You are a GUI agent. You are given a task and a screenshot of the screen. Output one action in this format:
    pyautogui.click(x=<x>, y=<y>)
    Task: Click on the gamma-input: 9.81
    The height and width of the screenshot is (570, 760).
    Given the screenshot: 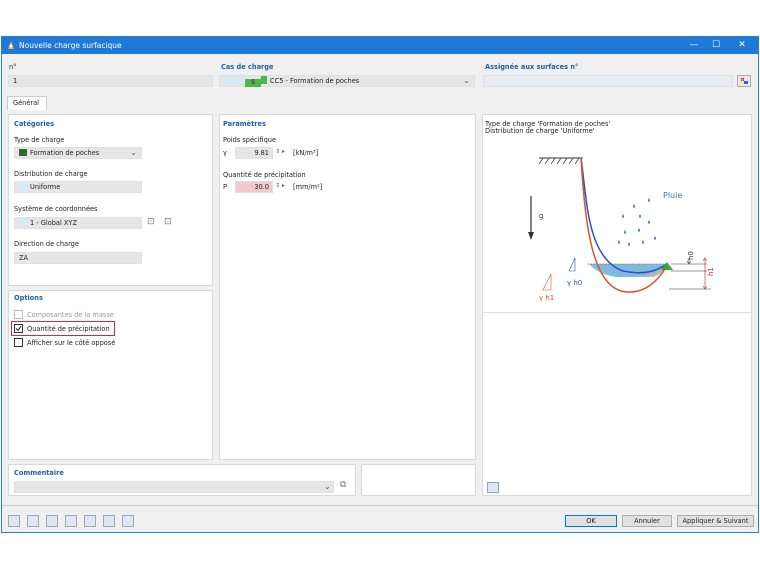 What is the action you would take?
    pyautogui.click(x=254, y=153)
    